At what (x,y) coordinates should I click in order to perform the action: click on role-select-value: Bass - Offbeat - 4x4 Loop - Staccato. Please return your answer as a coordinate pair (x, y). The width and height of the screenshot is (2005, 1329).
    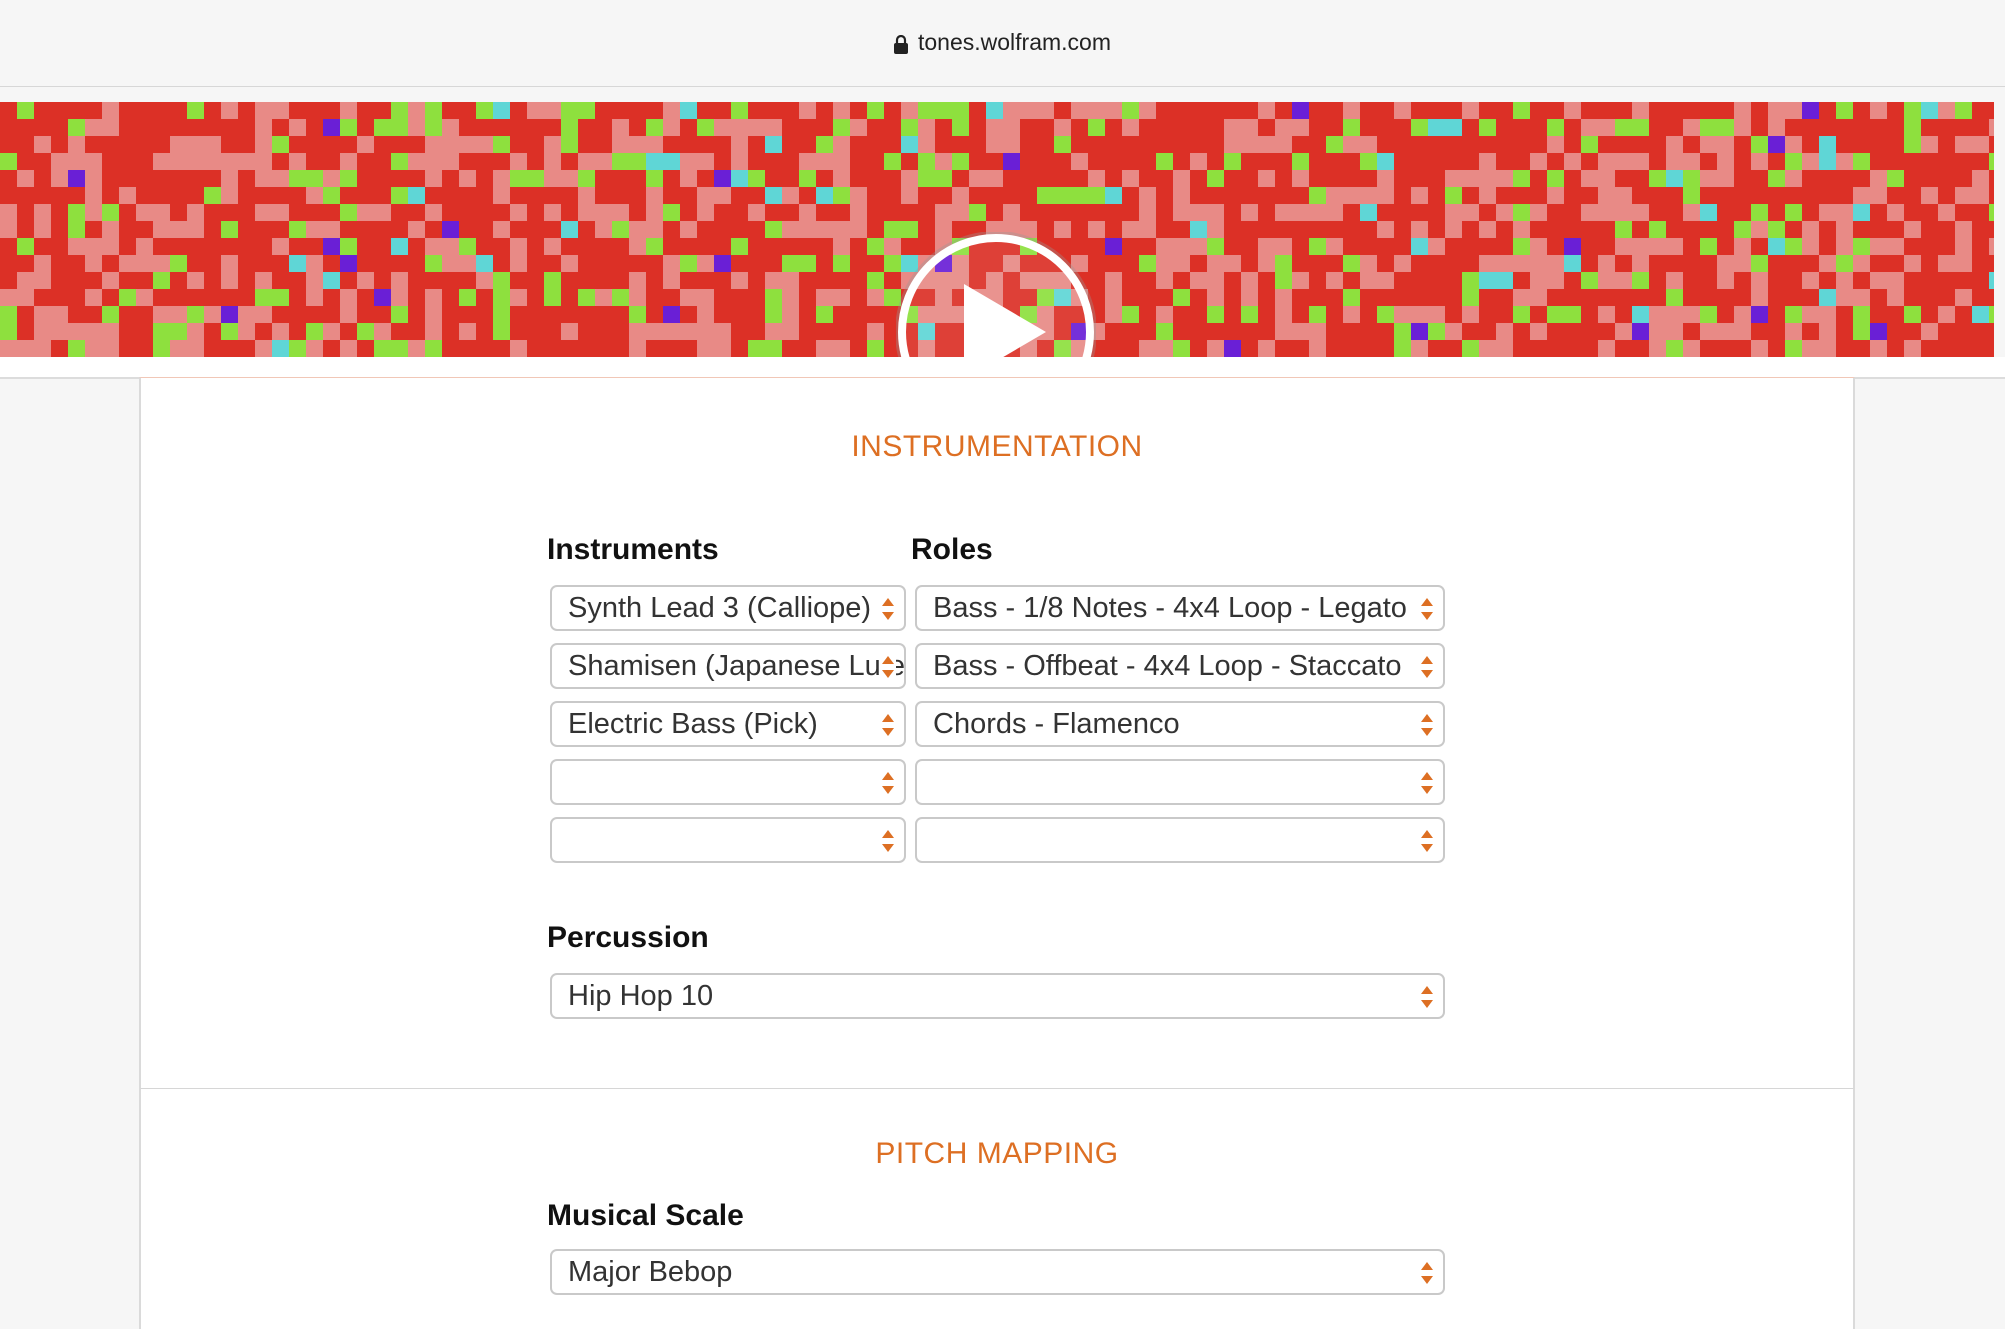
    Looking at the image, I should click on (1167, 666).